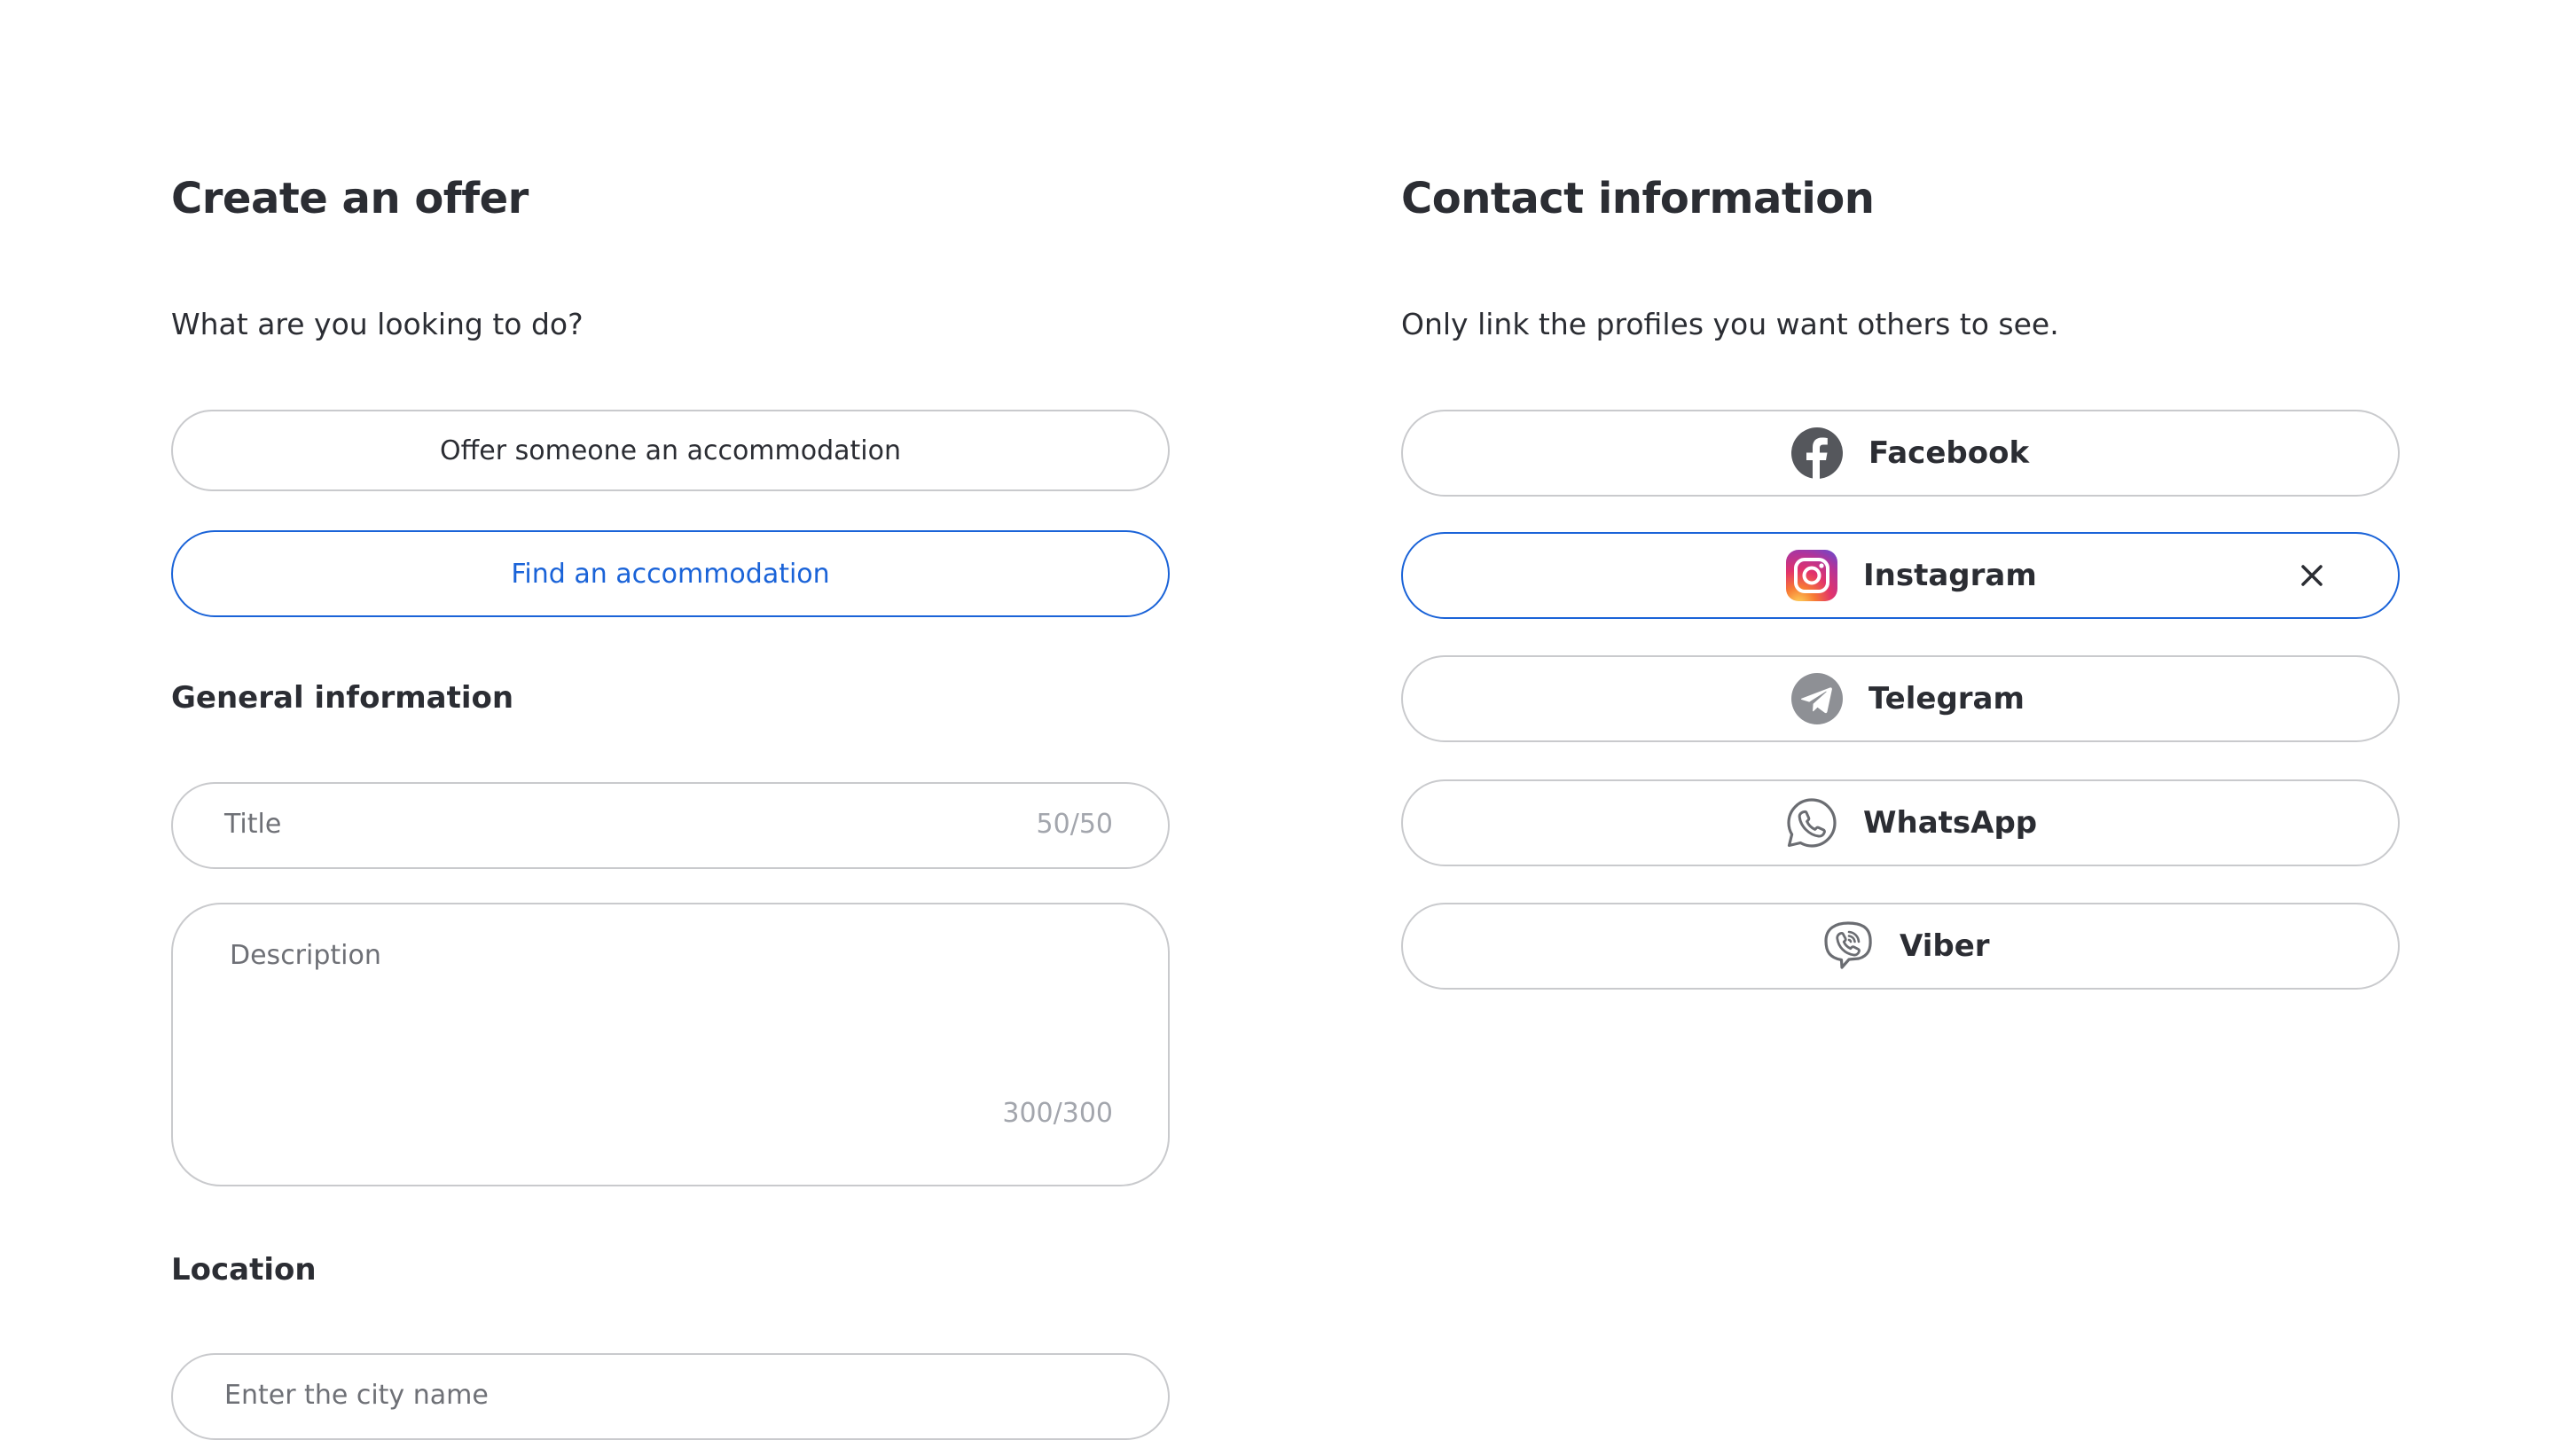 The height and width of the screenshot is (1456, 2554). What do you see at coordinates (670, 825) in the screenshot?
I see `title-input: Title 50/50` at bounding box center [670, 825].